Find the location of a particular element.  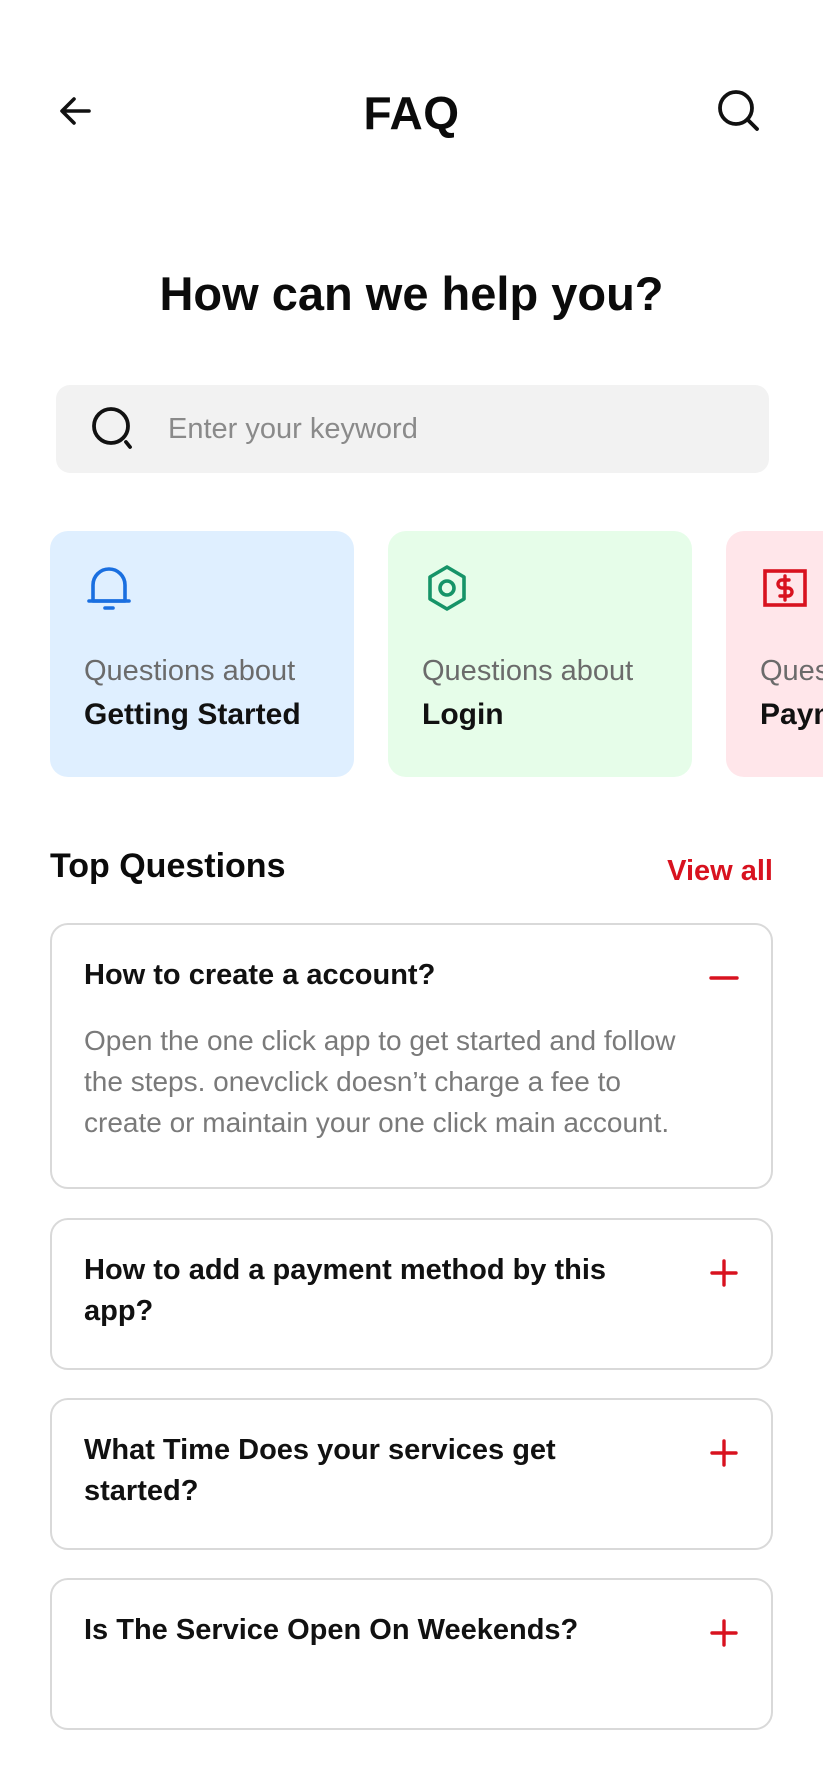

faq-question: How to add a payment method by this app? is located at coordinates (345, 1290).